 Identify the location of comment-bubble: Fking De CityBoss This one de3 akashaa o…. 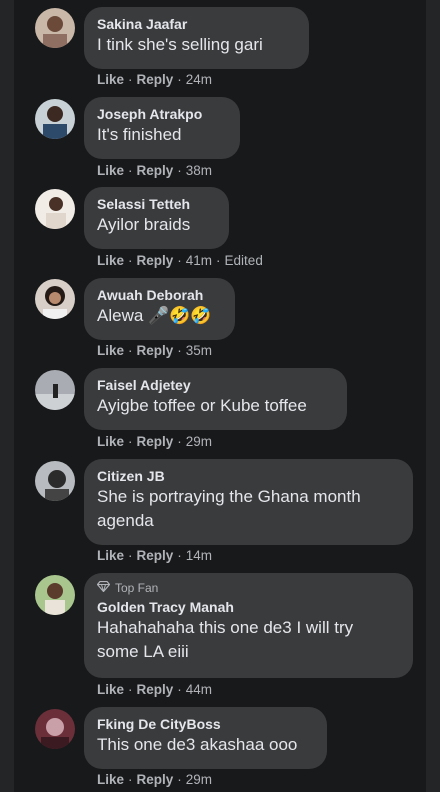
(205, 738).